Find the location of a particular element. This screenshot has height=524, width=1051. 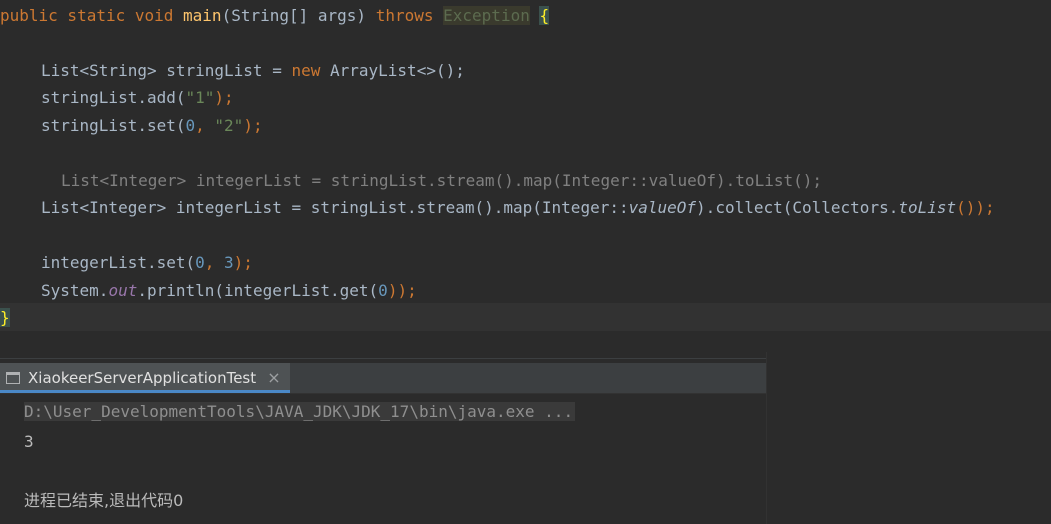

run-tab-bar: XiaokeerServerApplicationTest × is located at coordinates (383, 378).